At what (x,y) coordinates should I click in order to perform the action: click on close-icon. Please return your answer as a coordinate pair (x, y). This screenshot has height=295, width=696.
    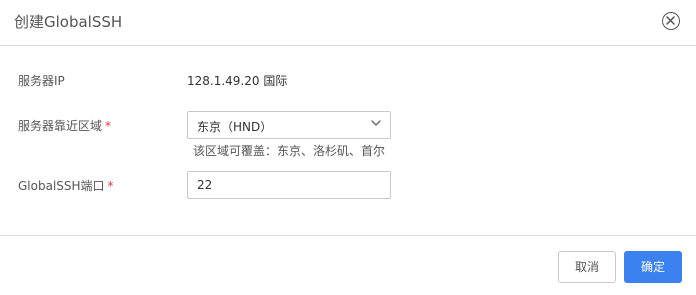
    Looking at the image, I should click on (670, 20).